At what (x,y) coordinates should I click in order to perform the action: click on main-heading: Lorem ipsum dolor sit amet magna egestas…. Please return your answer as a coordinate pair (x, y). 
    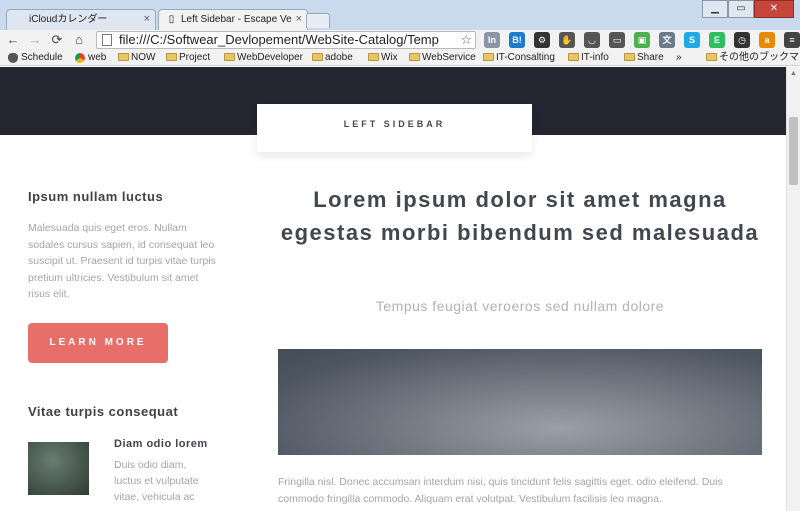
    Looking at the image, I should click on (520, 216).